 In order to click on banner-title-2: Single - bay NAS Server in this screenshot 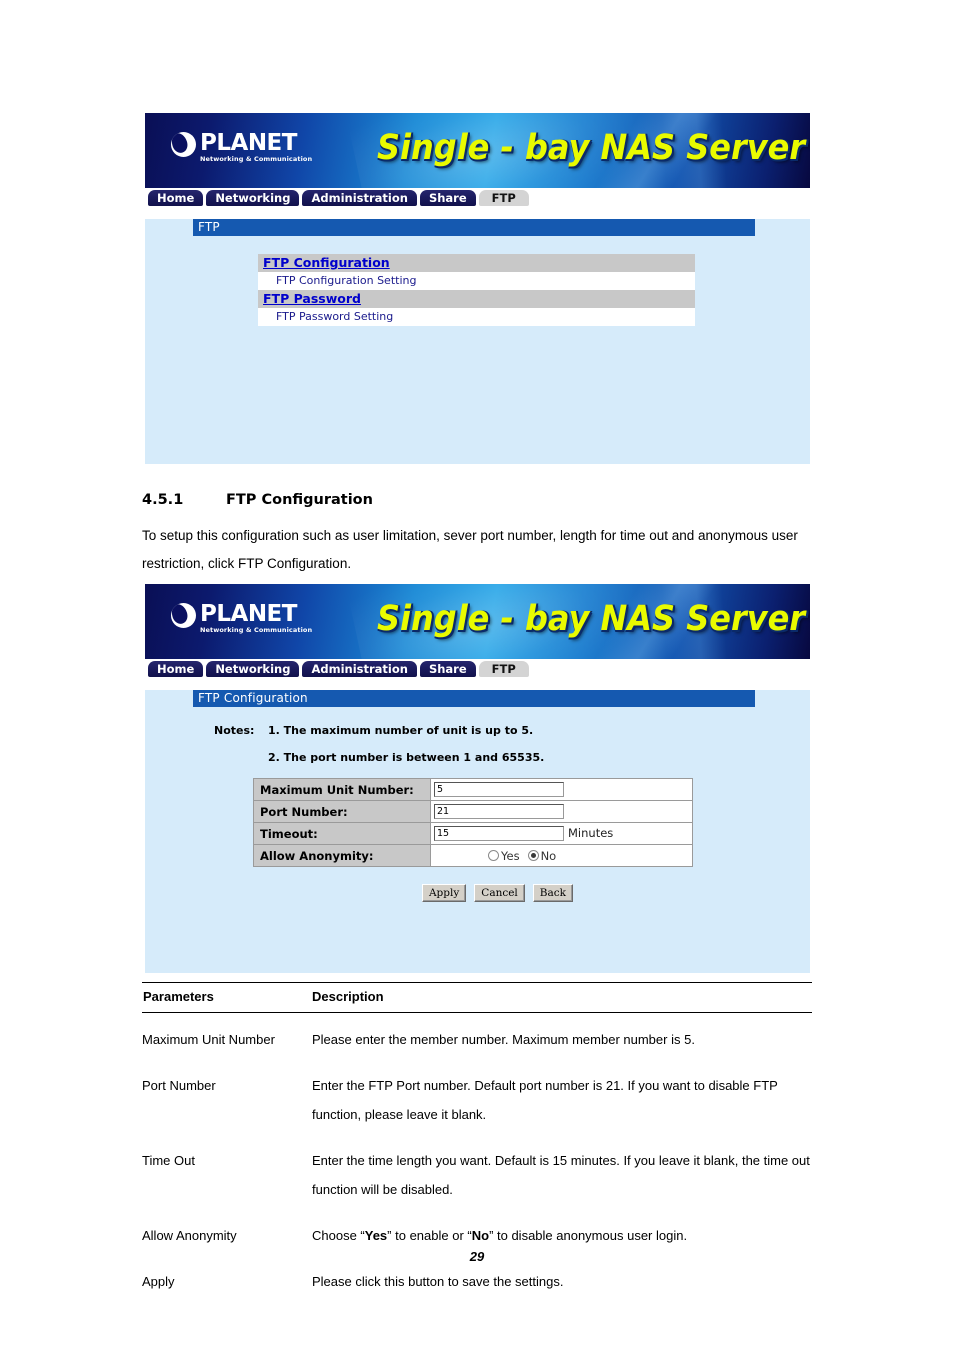, I will do `click(591, 618)`.